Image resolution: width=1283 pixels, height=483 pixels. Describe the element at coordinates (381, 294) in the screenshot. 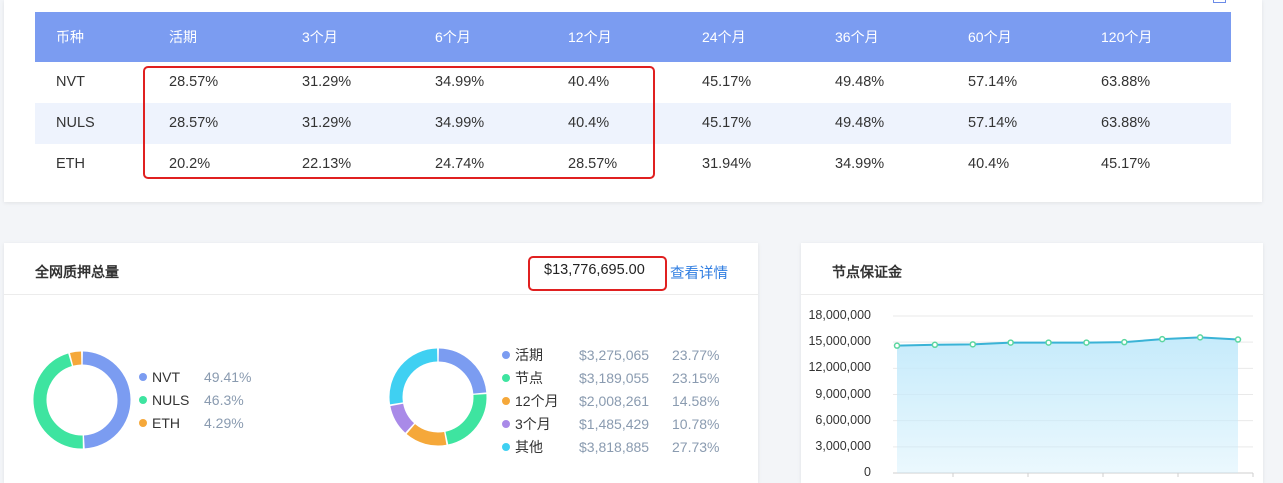

I see `card-divider` at that location.